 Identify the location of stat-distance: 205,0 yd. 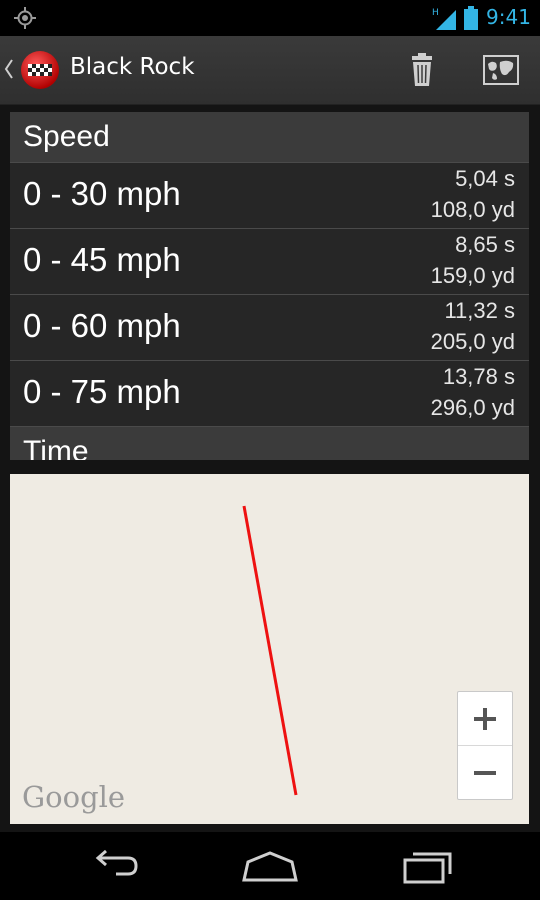
(472, 341).